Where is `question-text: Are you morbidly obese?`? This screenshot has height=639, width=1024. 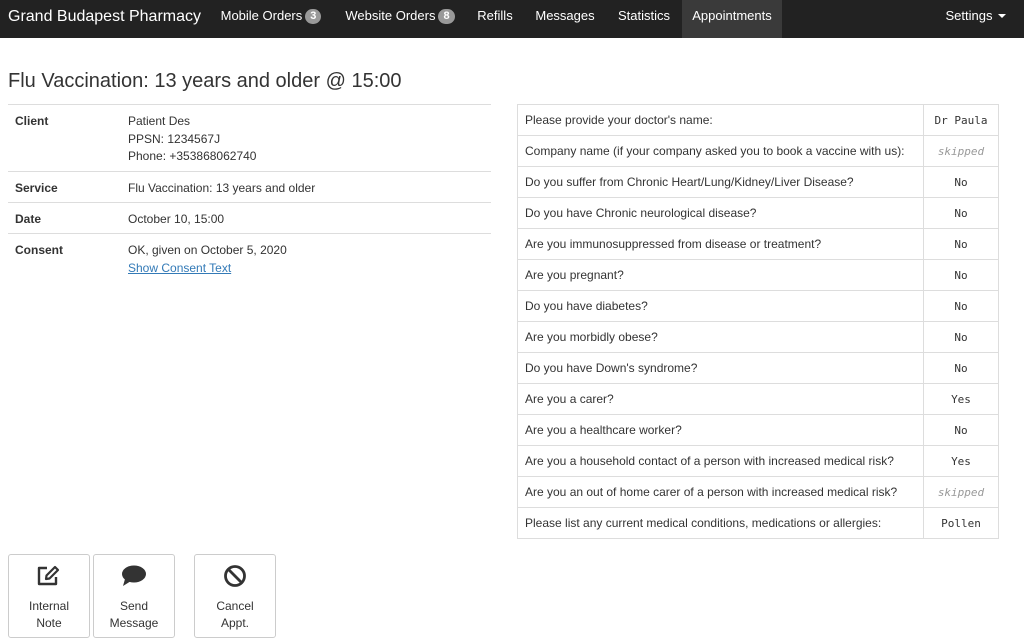 question-text: Are you morbidly obese? is located at coordinates (720, 337).